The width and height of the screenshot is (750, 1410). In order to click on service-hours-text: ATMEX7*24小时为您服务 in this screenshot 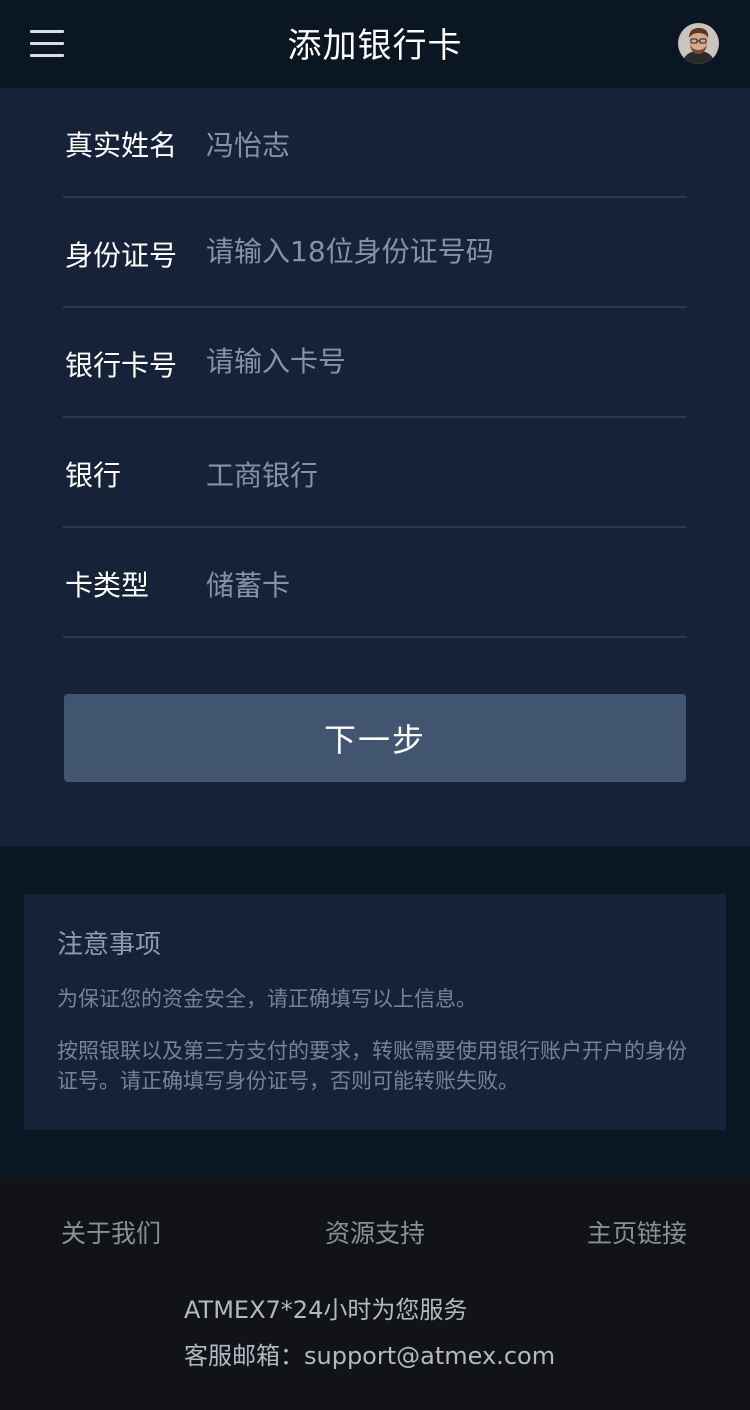, I will do `click(326, 1310)`.